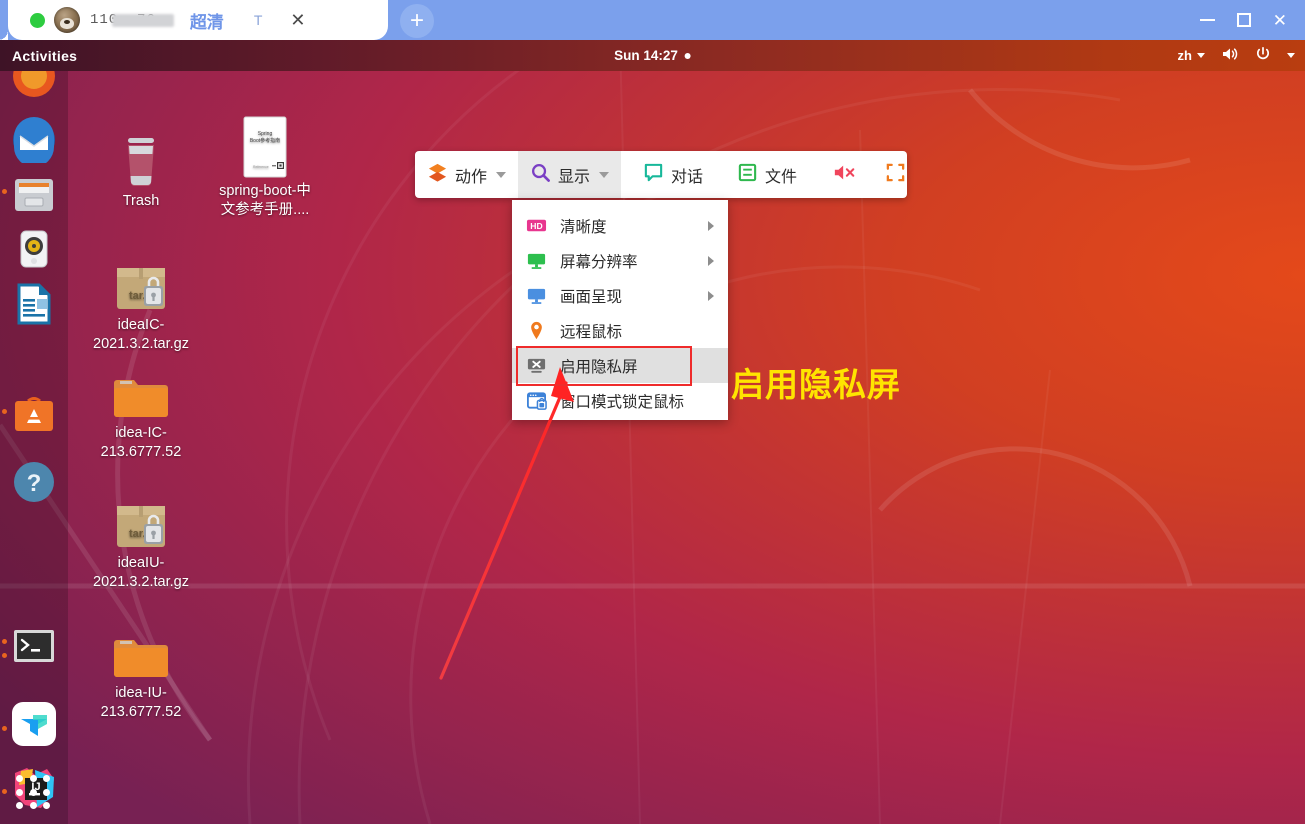  What do you see at coordinates (141, 442) in the screenshot?
I see `desktop-icon-label: idea-IC-213.6777.52` at bounding box center [141, 442].